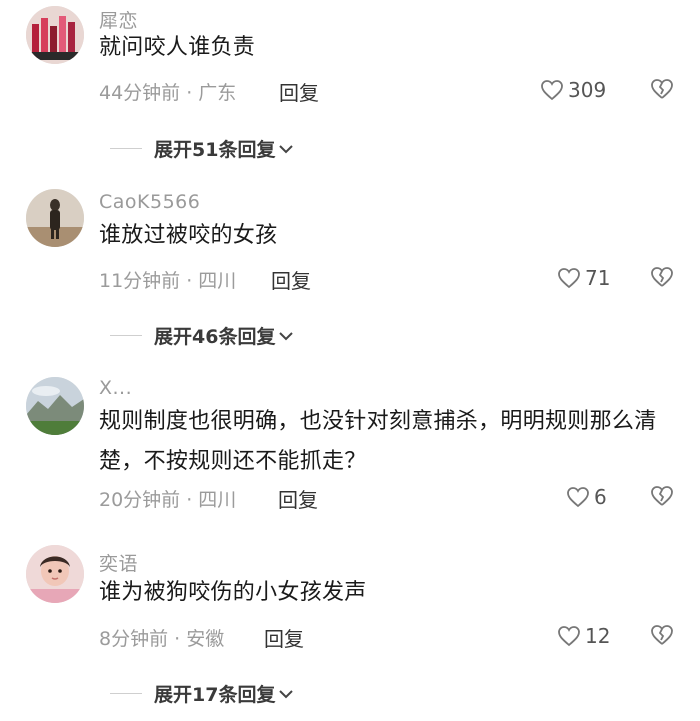  Describe the element at coordinates (168, 281) in the screenshot. I see `comment-meta: 11分钟前 · 四川` at that location.